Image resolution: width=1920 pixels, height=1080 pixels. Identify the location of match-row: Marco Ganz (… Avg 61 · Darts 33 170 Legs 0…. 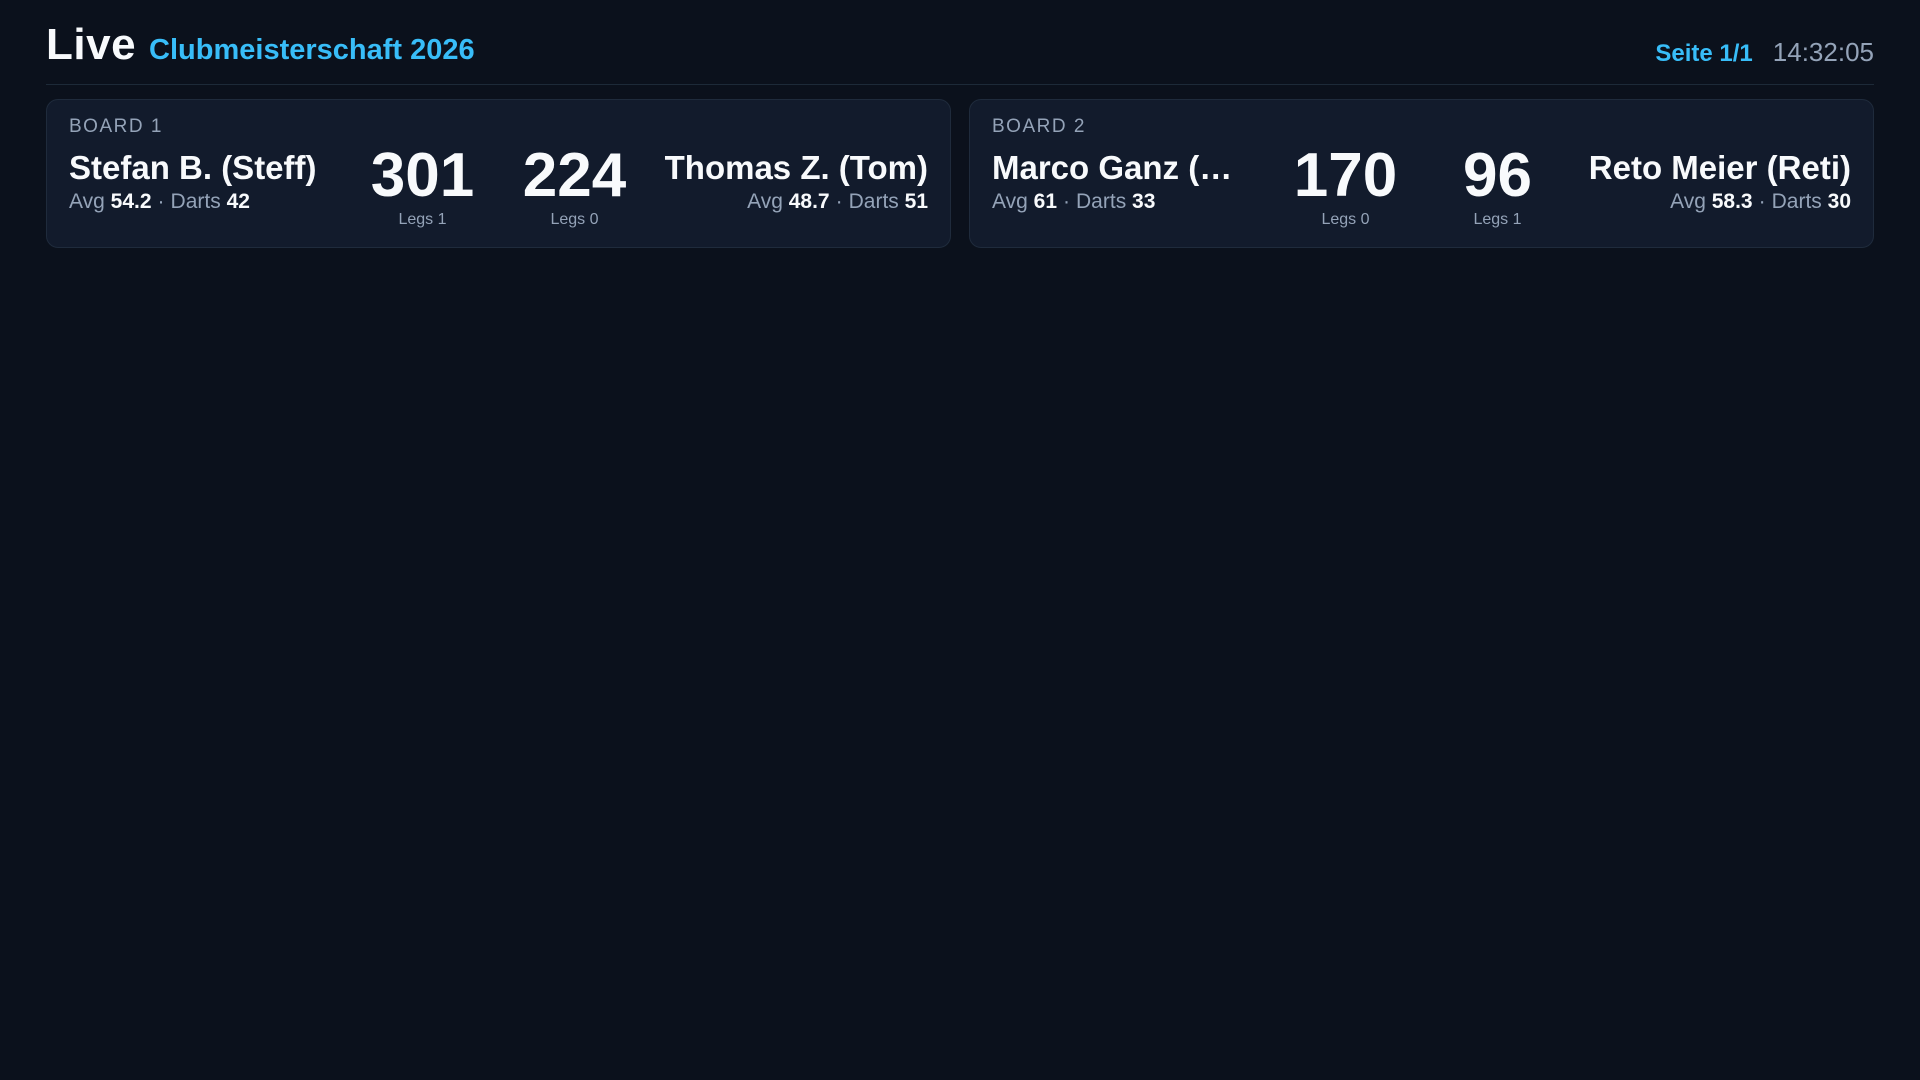
(1421, 185).